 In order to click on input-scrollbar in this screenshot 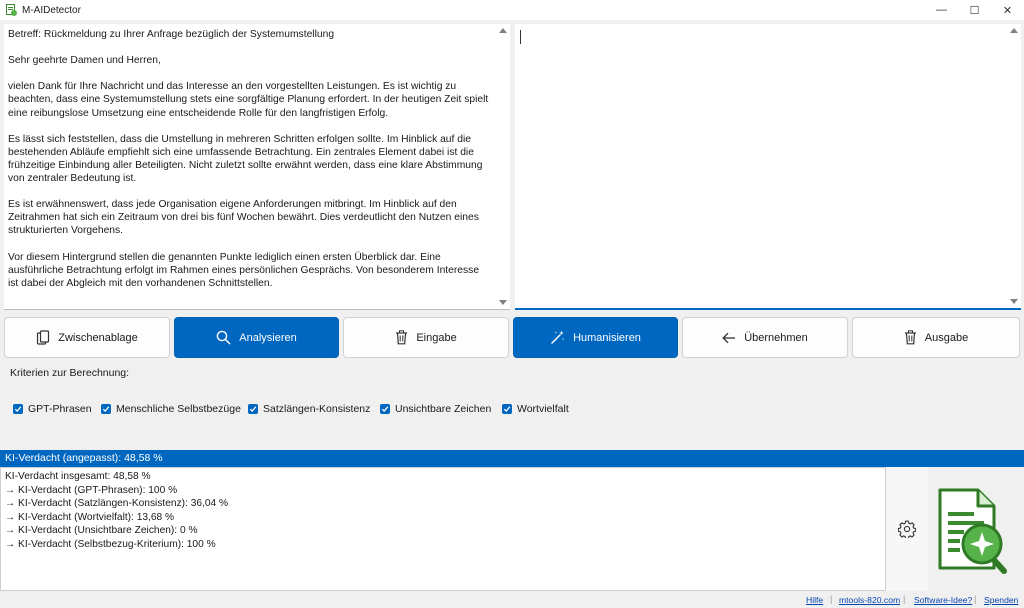, I will do `click(503, 166)`.